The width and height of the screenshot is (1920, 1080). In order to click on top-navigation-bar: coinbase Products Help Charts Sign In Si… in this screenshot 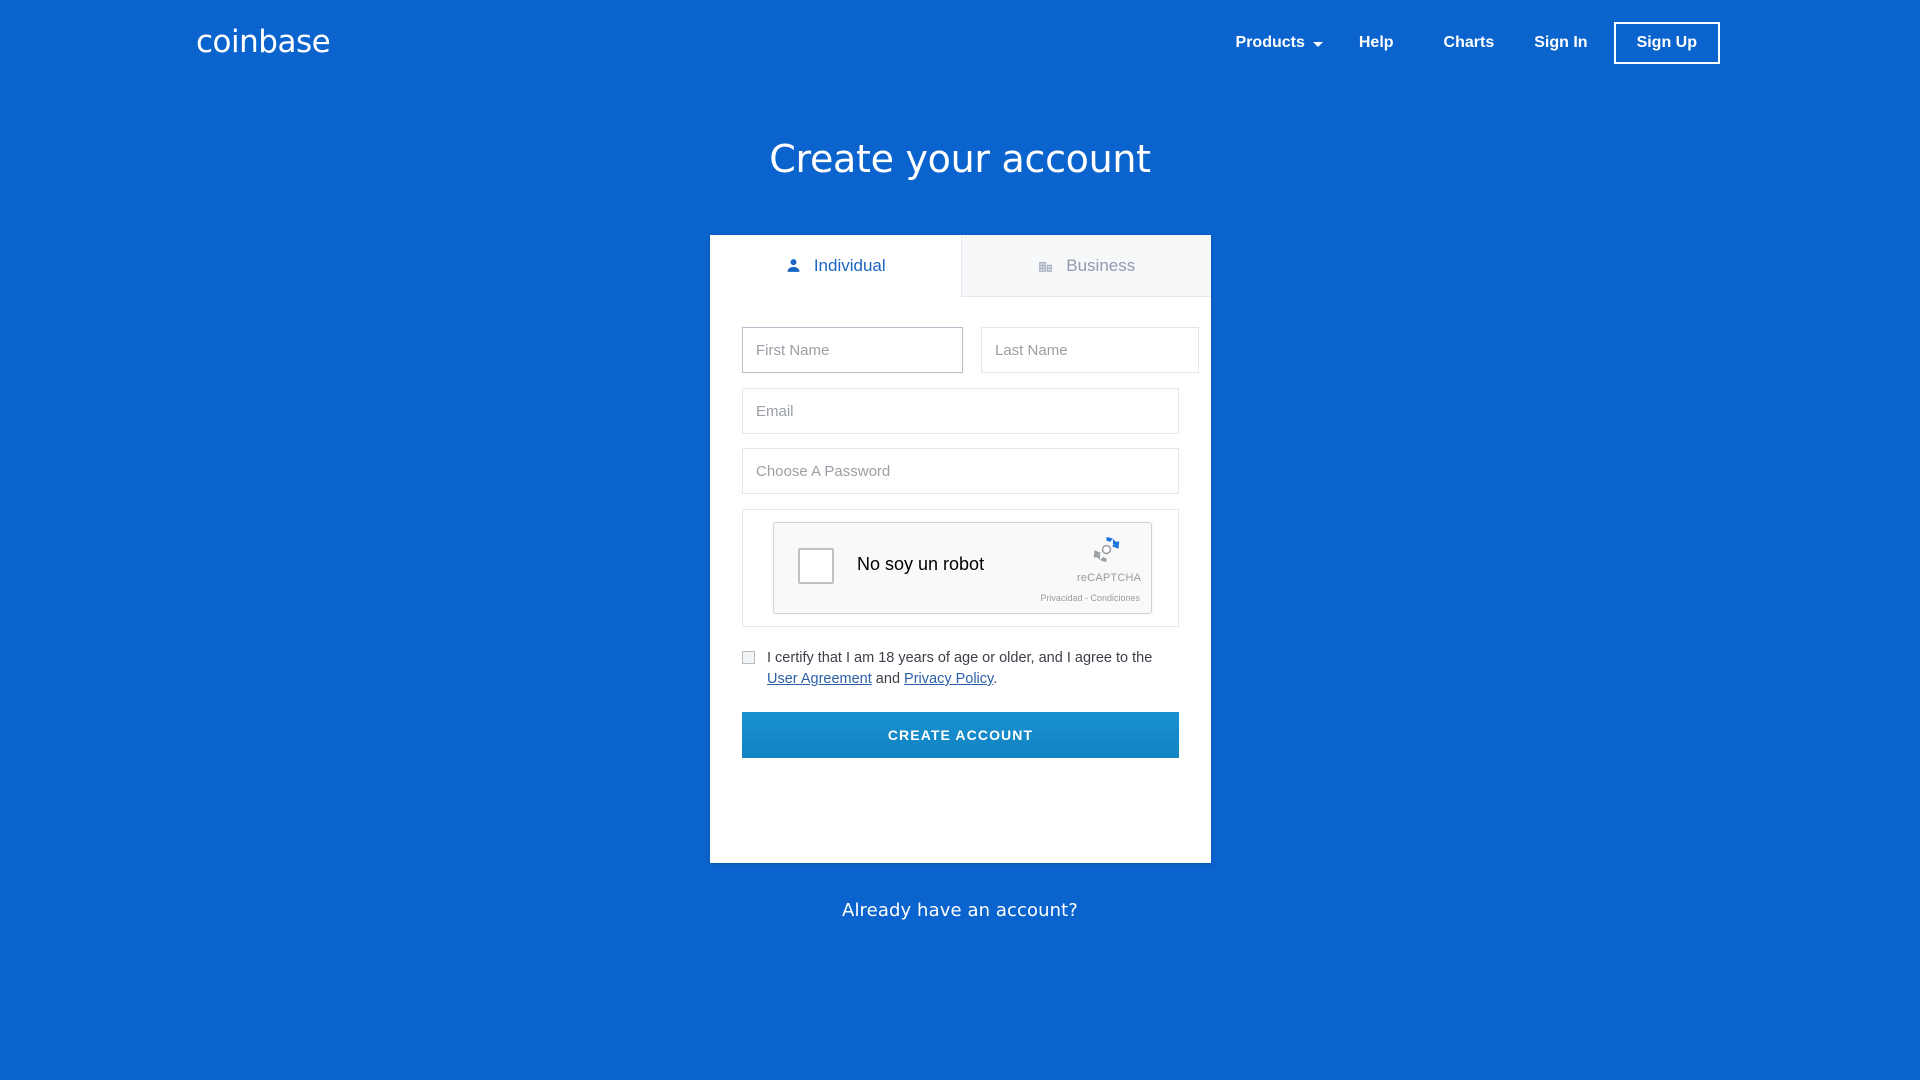, I will do `click(960, 43)`.